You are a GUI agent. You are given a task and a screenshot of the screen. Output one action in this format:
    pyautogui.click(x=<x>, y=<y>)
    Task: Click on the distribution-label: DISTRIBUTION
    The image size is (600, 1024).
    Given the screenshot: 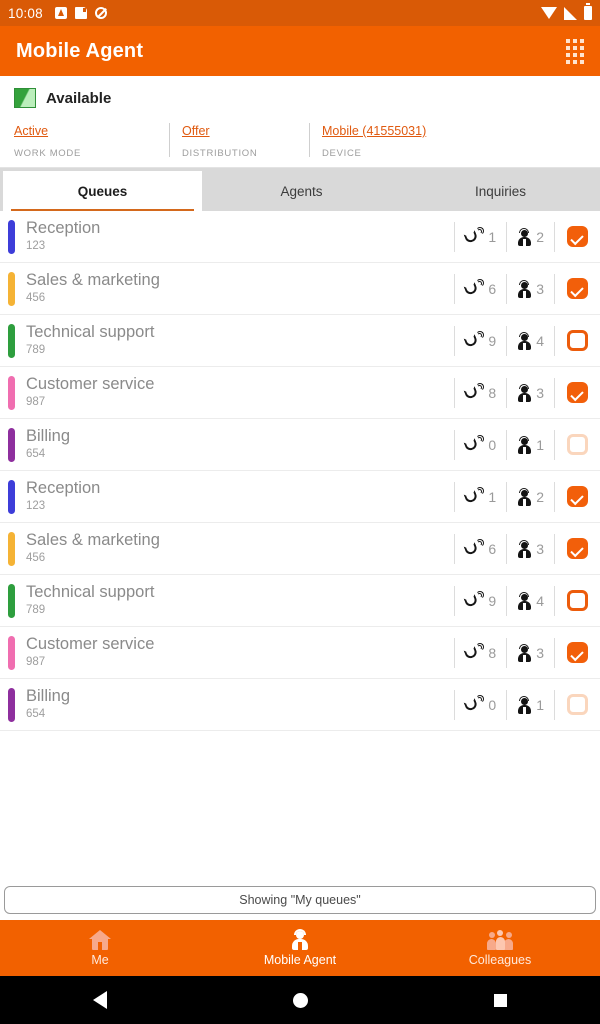 What is the action you would take?
    pyautogui.click(x=220, y=153)
    